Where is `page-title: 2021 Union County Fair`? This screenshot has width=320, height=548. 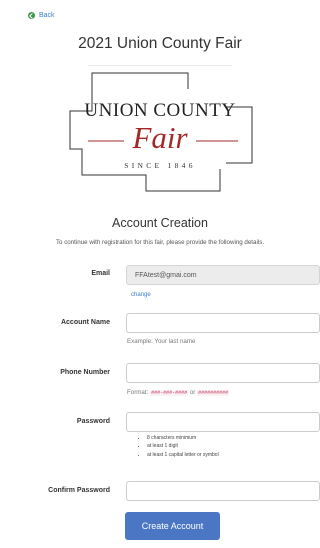 page-title: 2021 Union County Fair is located at coordinates (160, 43).